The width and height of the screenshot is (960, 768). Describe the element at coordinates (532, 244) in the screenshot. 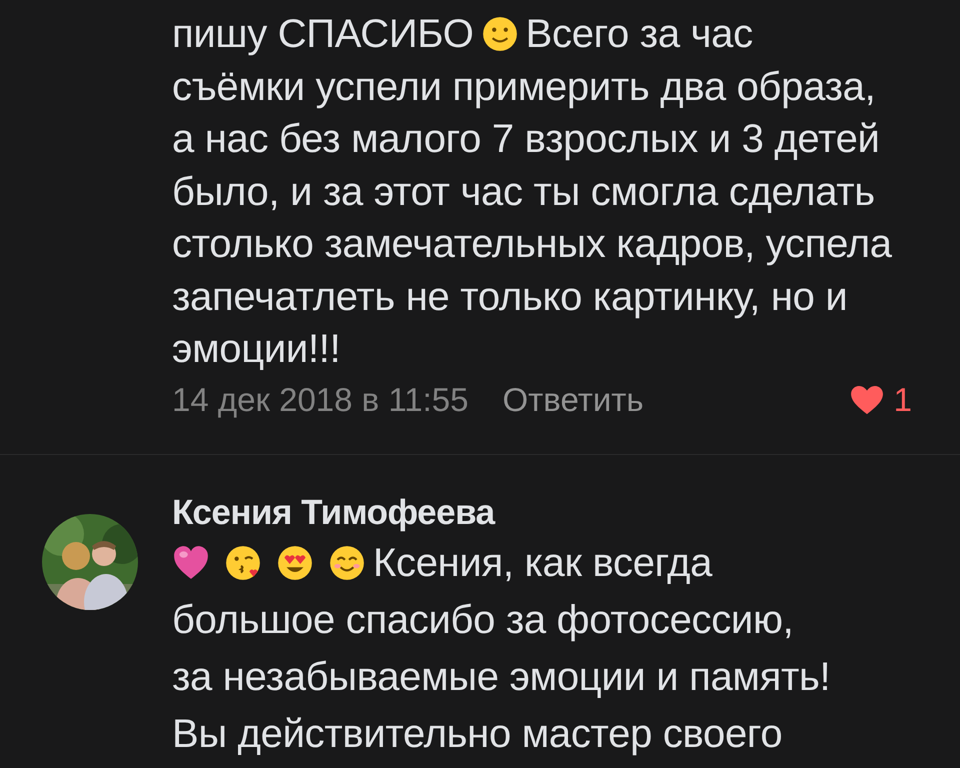

I see `comment-text: столько замечательных кадров, успела` at that location.